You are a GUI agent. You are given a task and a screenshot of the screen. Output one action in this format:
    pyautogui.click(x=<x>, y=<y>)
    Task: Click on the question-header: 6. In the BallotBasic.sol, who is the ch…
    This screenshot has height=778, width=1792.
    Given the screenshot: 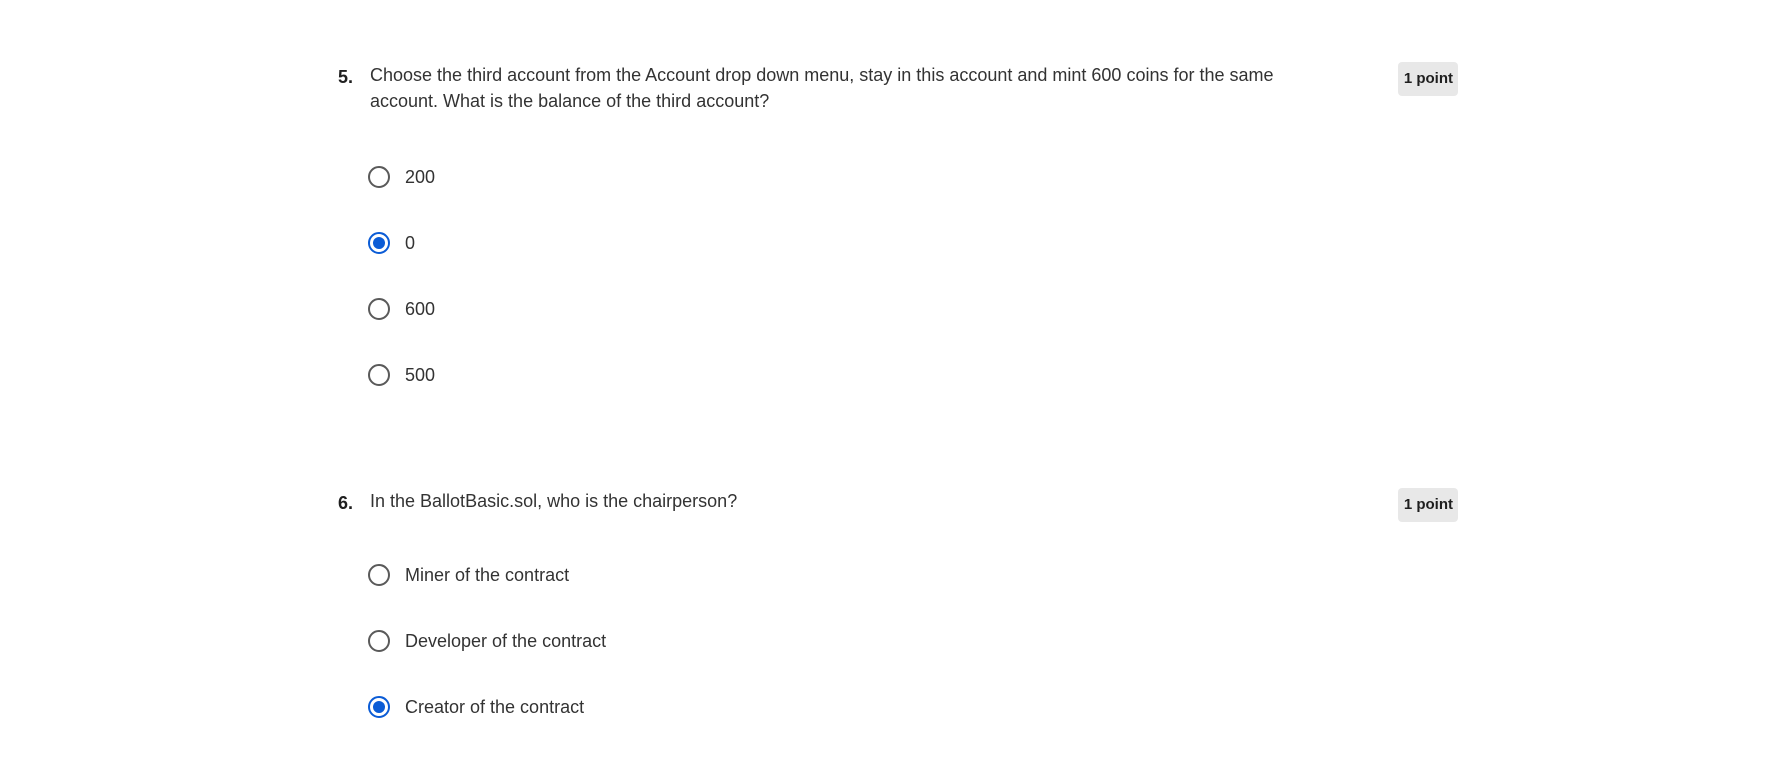 What is the action you would take?
    pyautogui.click(x=898, y=505)
    